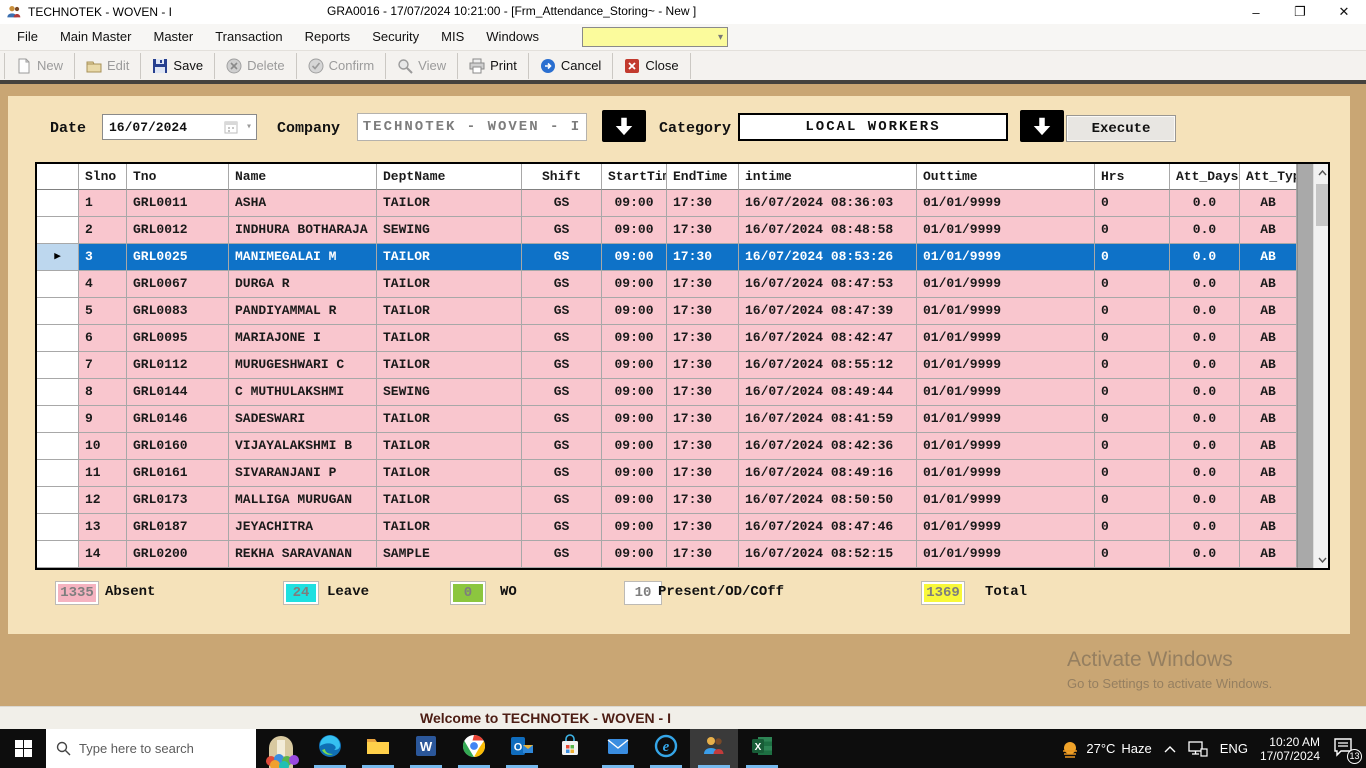  I want to click on grid-cell: 4, so click(103, 284).